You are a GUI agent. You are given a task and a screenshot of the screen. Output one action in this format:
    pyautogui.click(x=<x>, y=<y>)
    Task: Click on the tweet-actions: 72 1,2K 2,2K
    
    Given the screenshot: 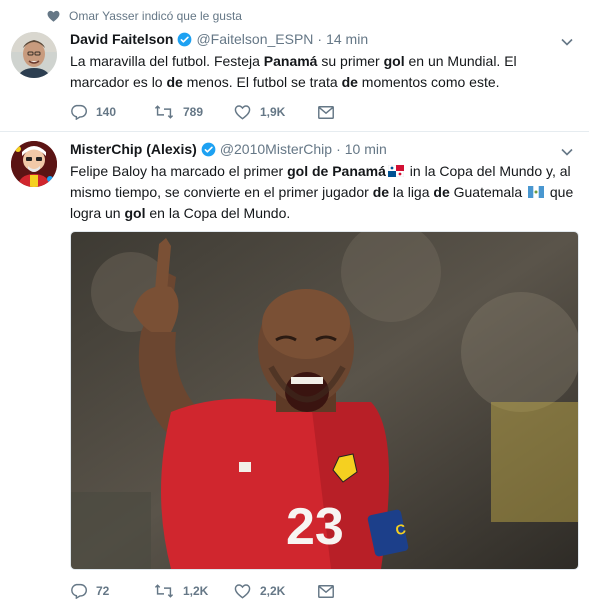 What is the action you would take?
    pyautogui.click(x=206, y=591)
    